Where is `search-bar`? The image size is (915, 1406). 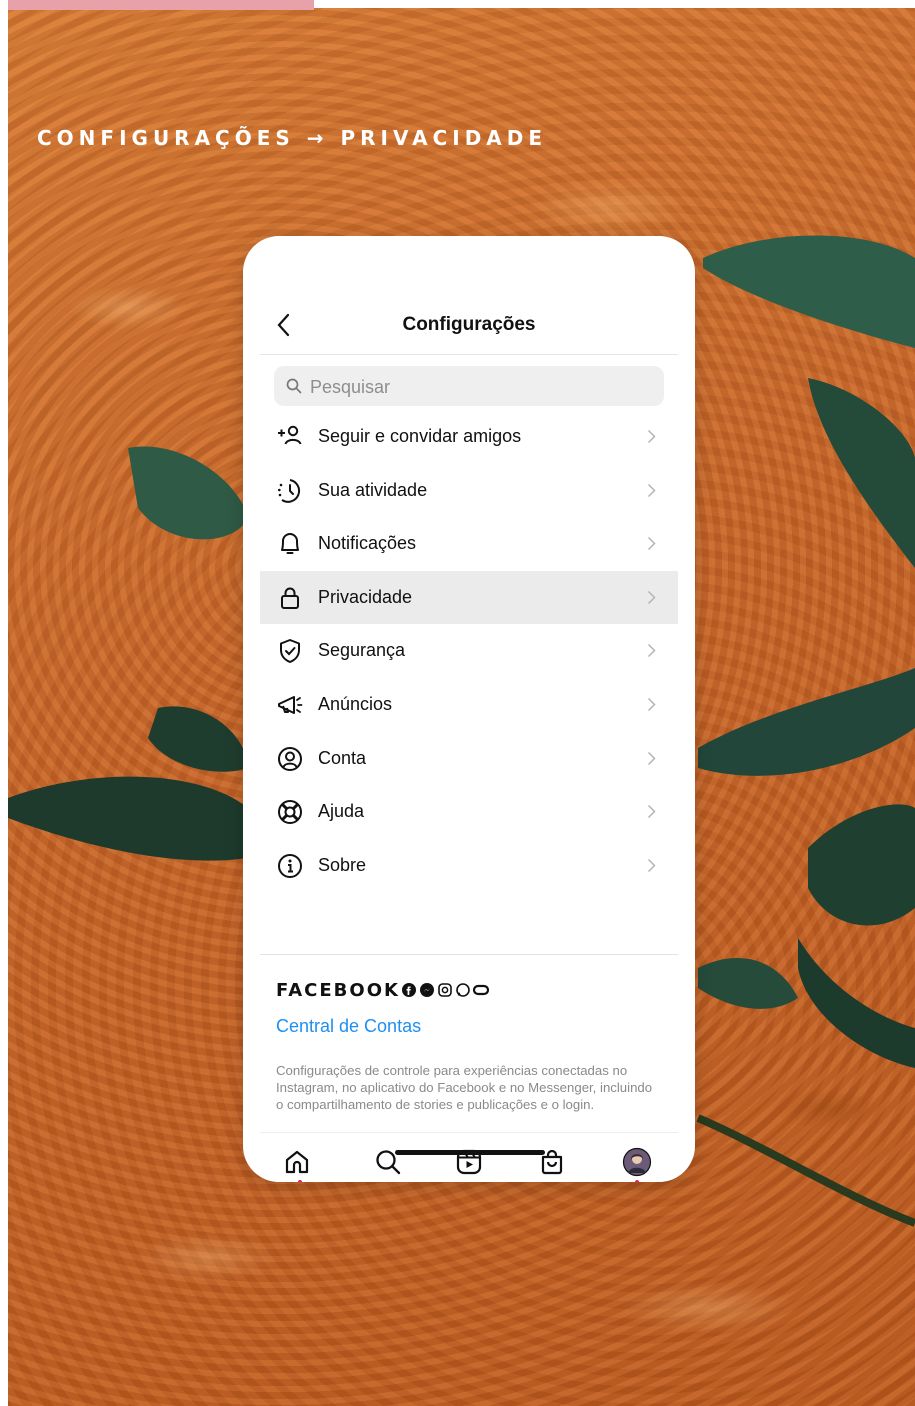 search-bar is located at coordinates (469, 387).